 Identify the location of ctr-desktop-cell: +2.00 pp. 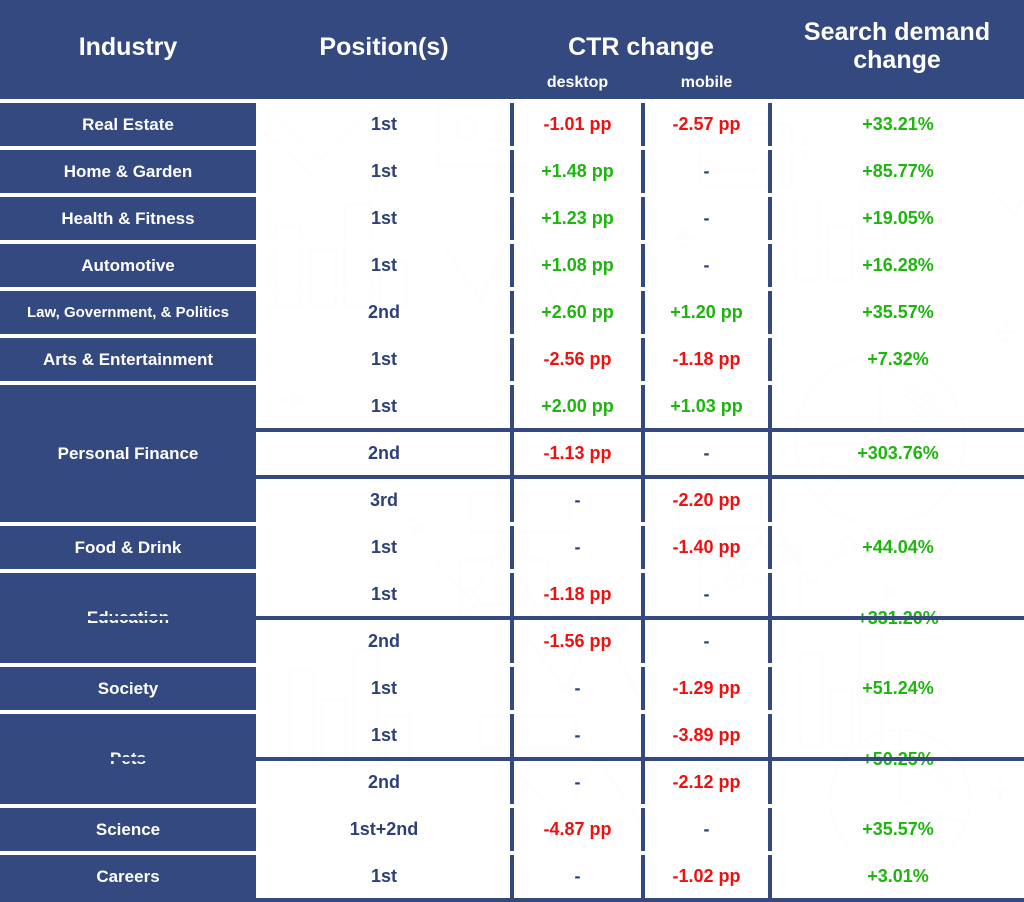
(577, 406).